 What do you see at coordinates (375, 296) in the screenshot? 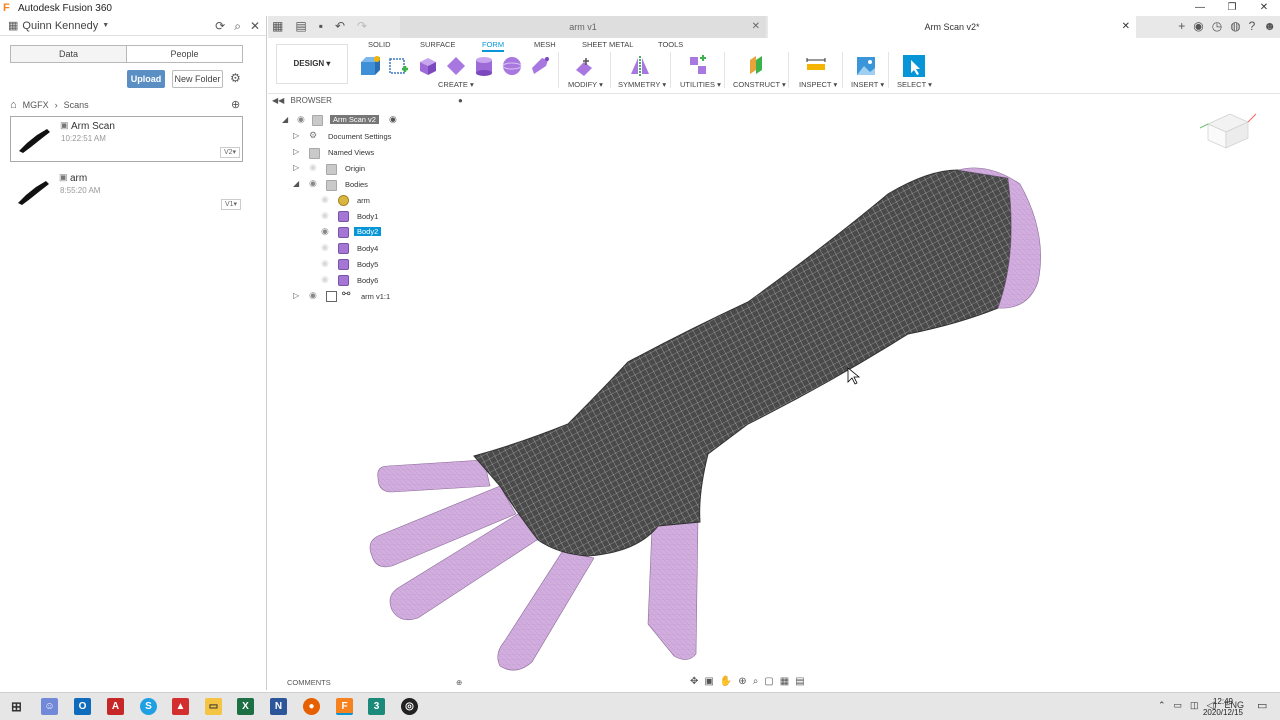
I see `linked-component-item: arm v1:1` at bounding box center [375, 296].